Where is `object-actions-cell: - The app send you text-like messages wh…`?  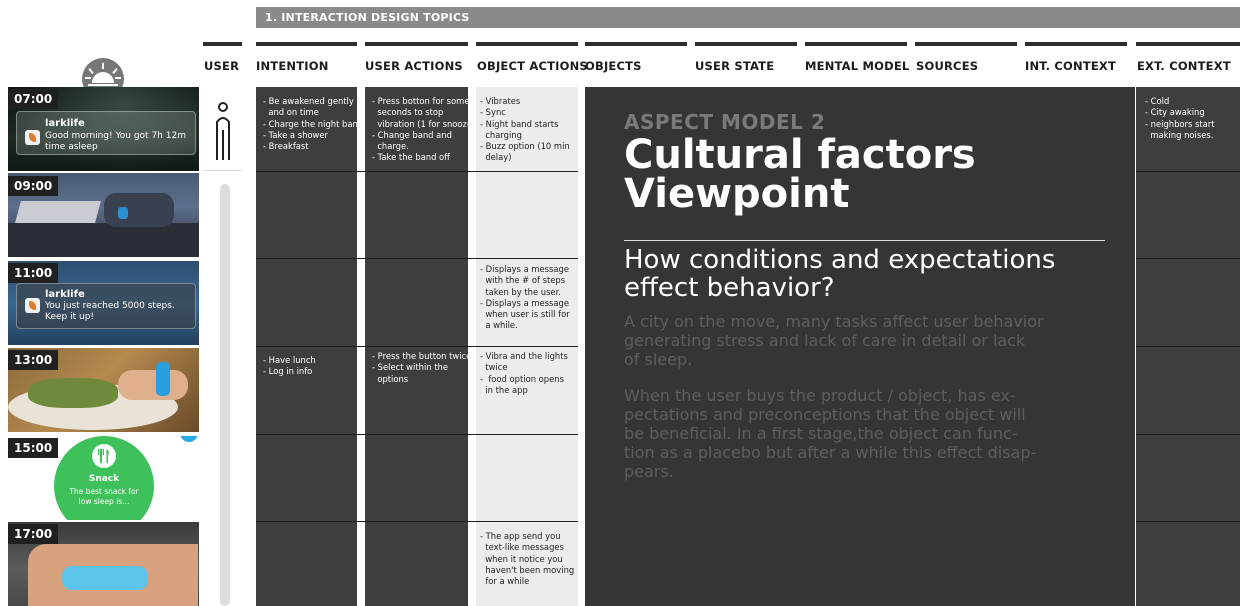
object-actions-cell: - The app send you text-like messages wh… is located at coordinates (527, 559).